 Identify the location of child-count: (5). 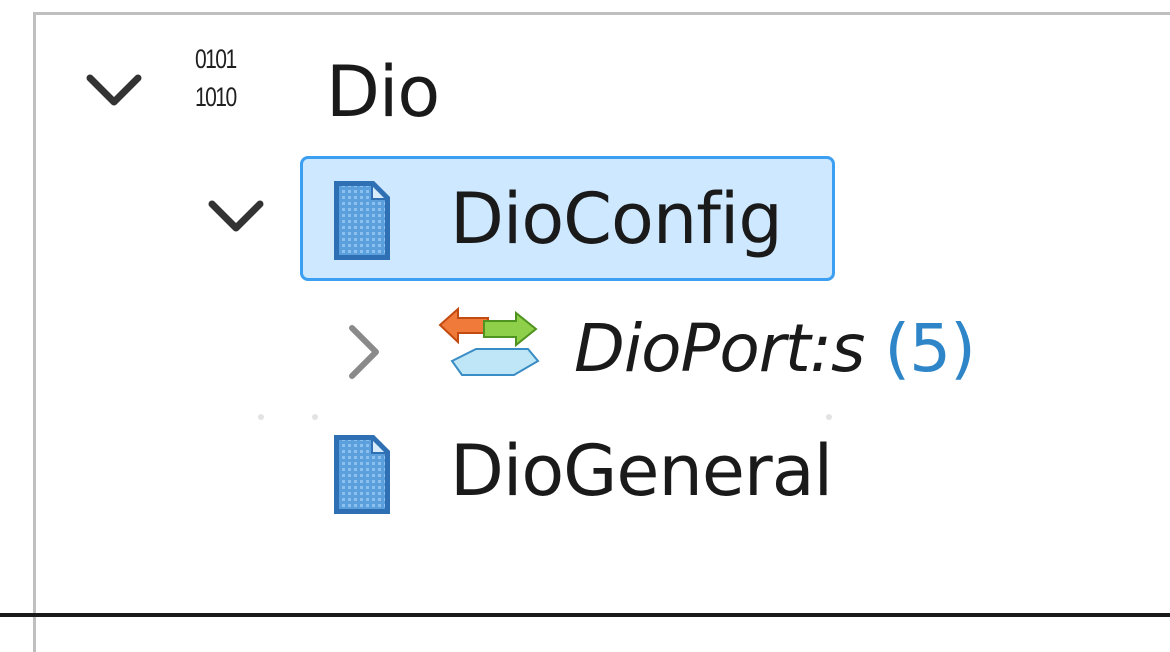
(929, 348).